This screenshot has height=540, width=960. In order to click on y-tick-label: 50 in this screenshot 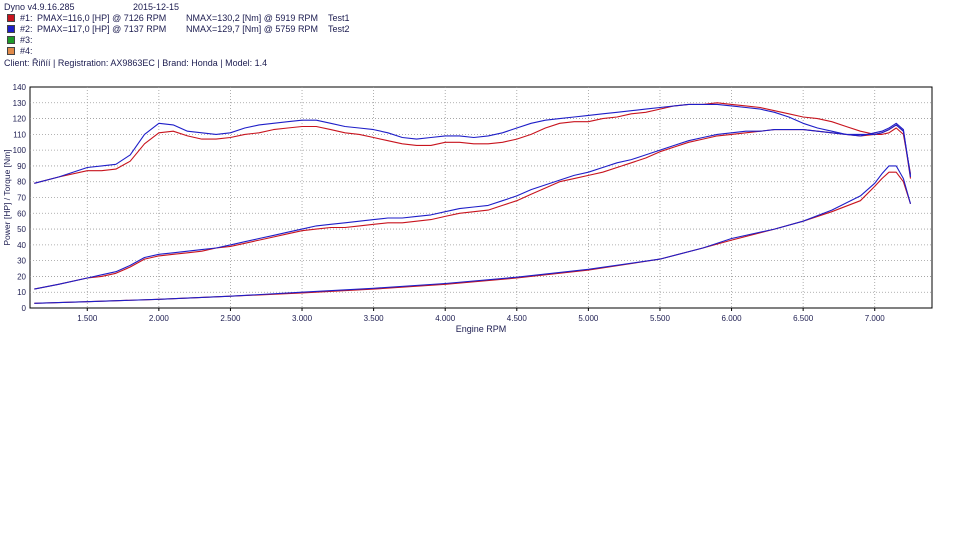, I will do `click(21, 229)`.